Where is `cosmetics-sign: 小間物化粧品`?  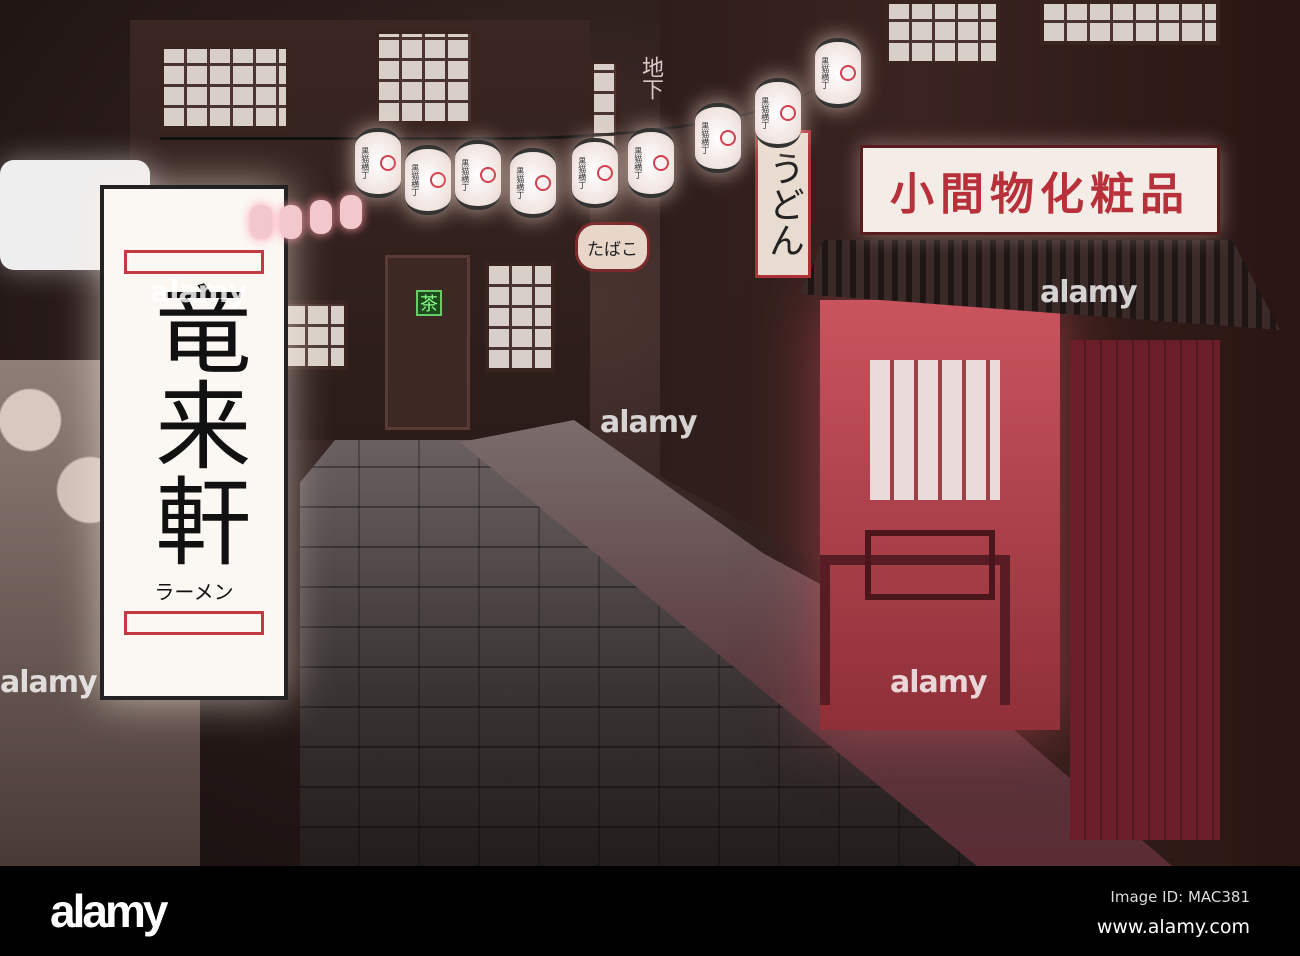
cosmetics-sign: 小間物化粧品 is located at coordinates (1040, 190).